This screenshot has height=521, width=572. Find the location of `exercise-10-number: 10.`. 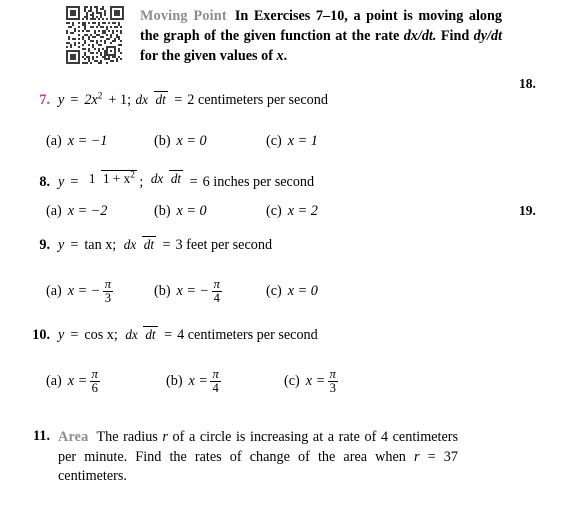

exercise-10-number: 10. is located at coordinates (41, 335).